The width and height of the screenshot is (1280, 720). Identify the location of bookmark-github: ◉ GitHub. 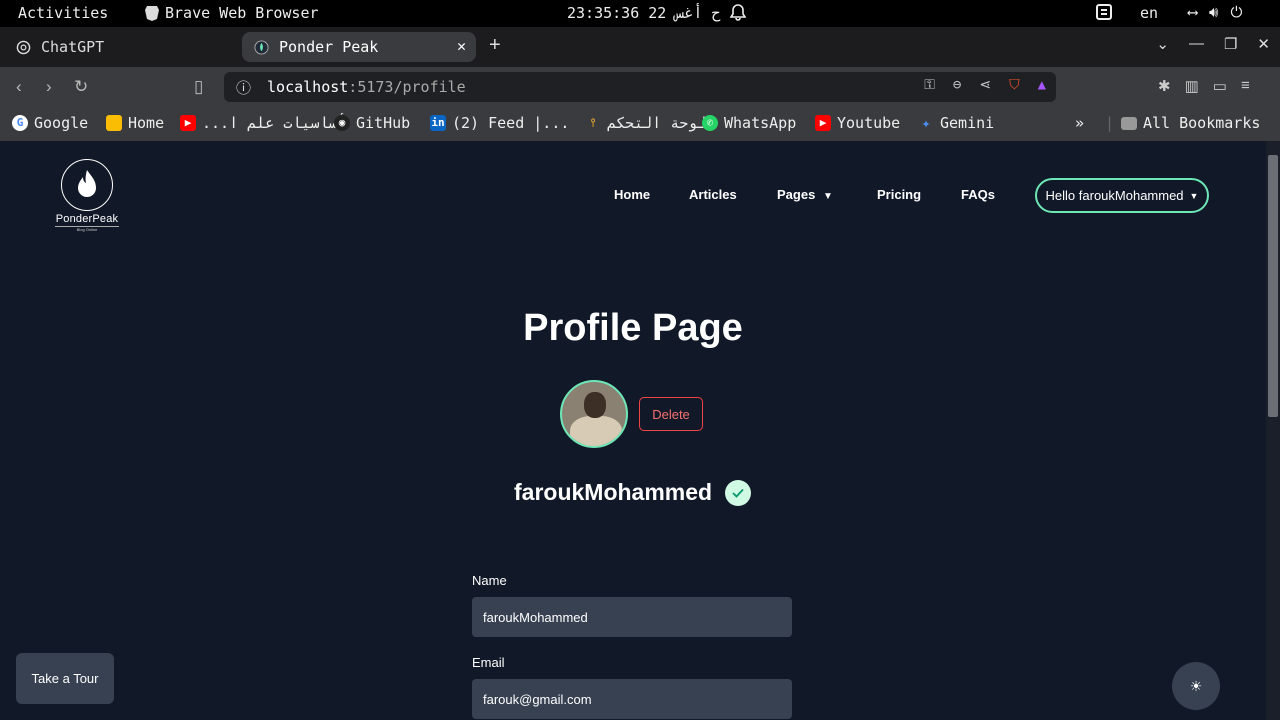
(372, 123).